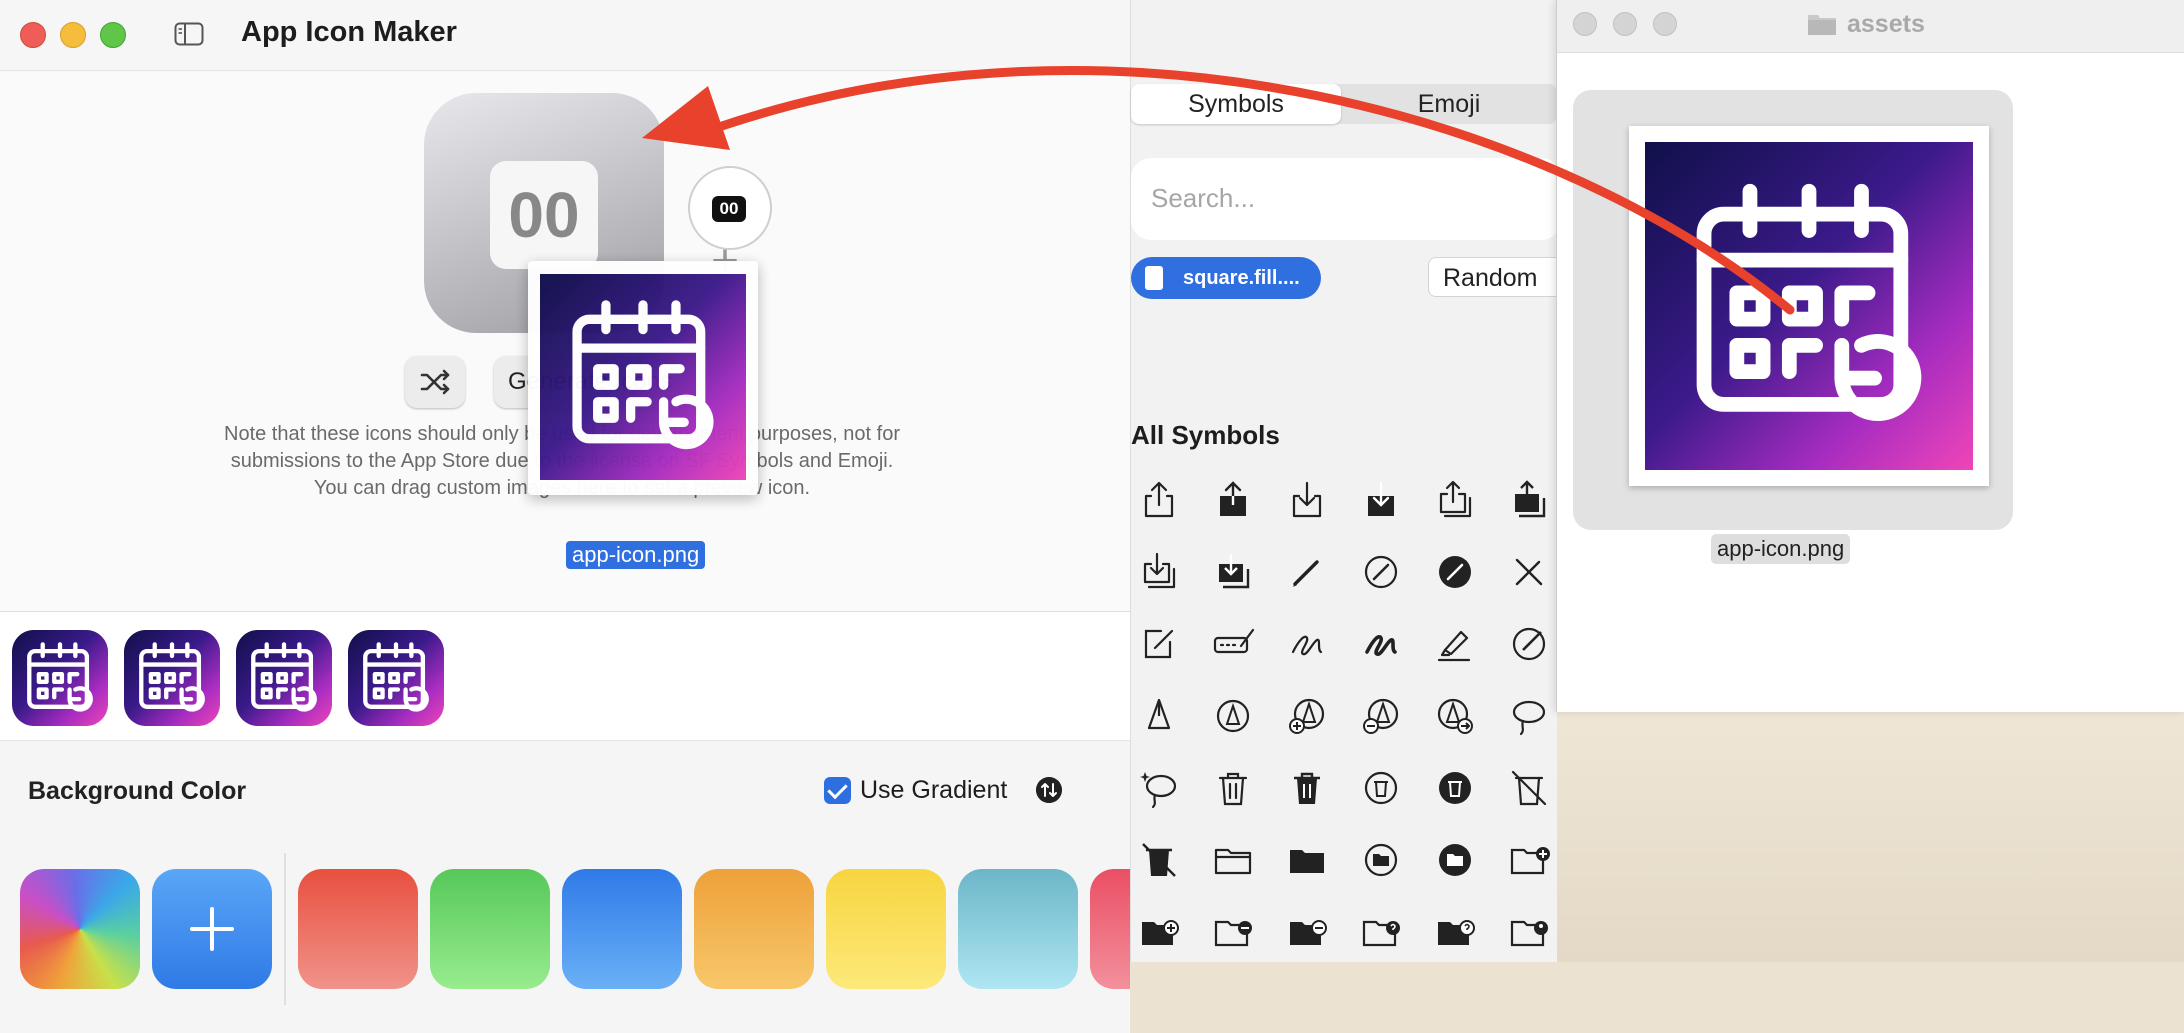 This screenshot has width=2184, height=1033. What do you see at coordinates (1018, 929) in the screenshot?
I see `teal-swatch` at bounding box center [1018, 929].